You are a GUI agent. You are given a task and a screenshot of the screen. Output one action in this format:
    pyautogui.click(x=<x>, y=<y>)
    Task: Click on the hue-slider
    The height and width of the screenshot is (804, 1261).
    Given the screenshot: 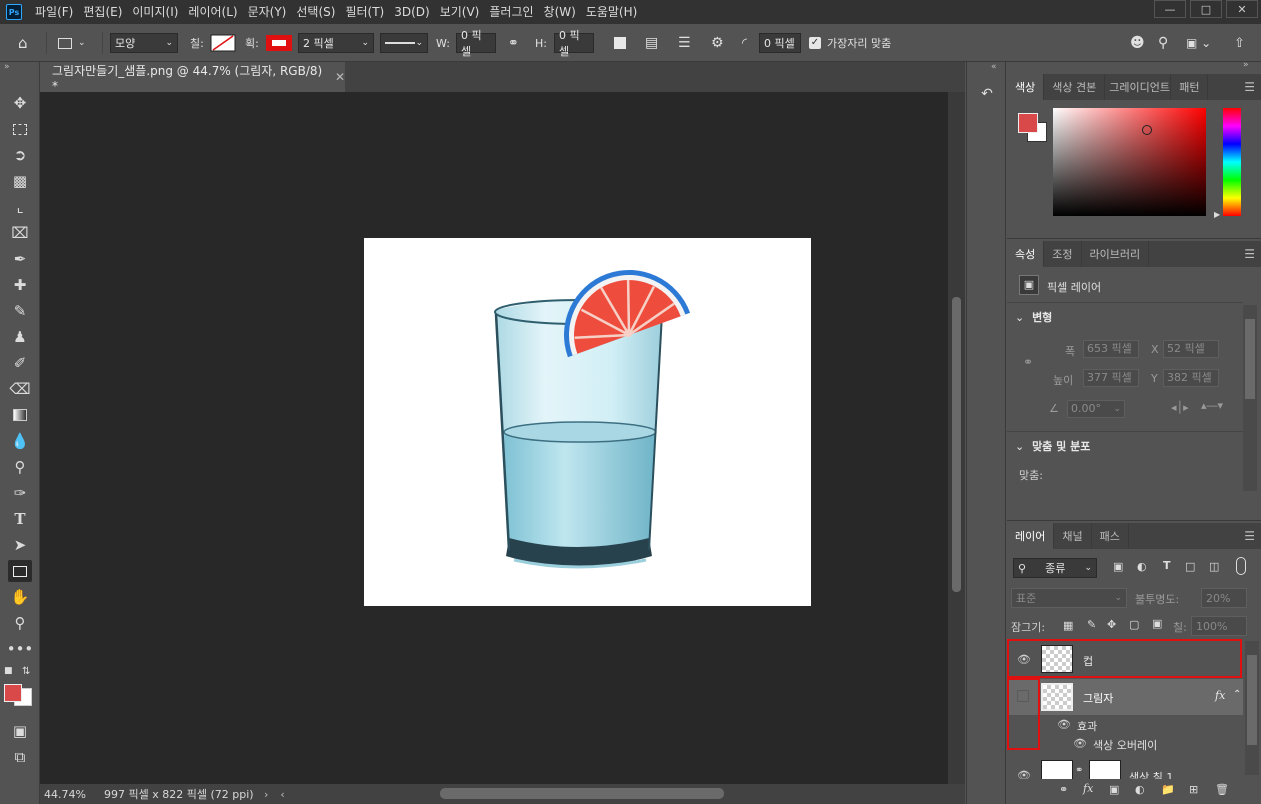 What is the action you would take?
    pyautogui.click(x=1232, y=162)
    